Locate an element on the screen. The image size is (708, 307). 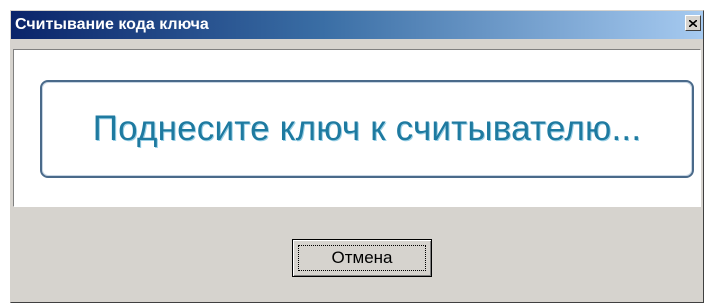
window-title: Считывание кода ключа is located at coordinates (112, 24).